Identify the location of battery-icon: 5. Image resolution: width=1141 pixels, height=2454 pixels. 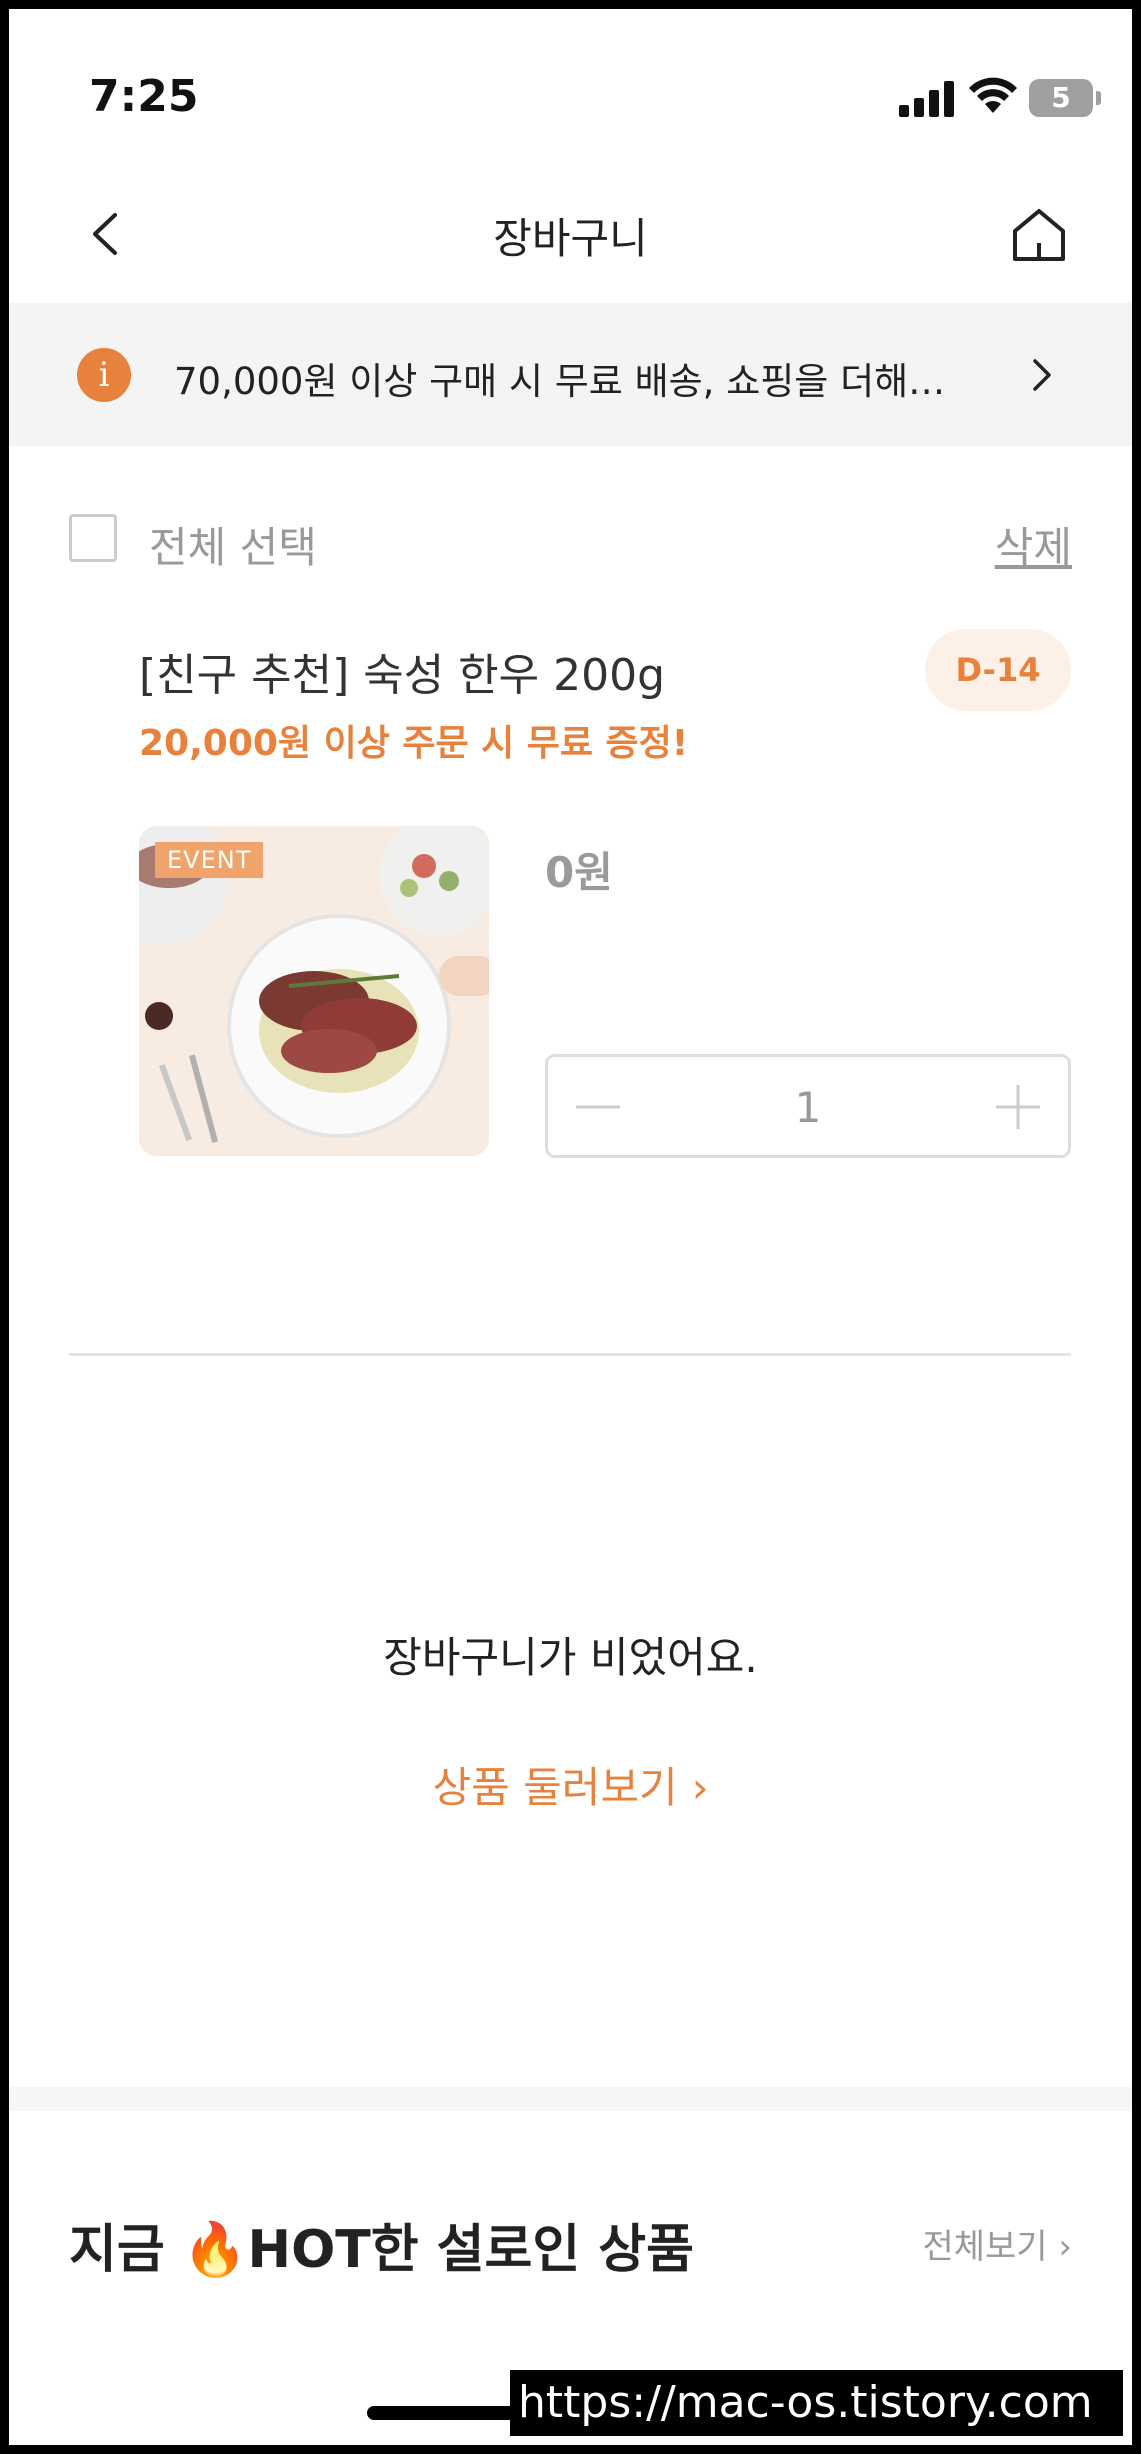
(1065, 98).